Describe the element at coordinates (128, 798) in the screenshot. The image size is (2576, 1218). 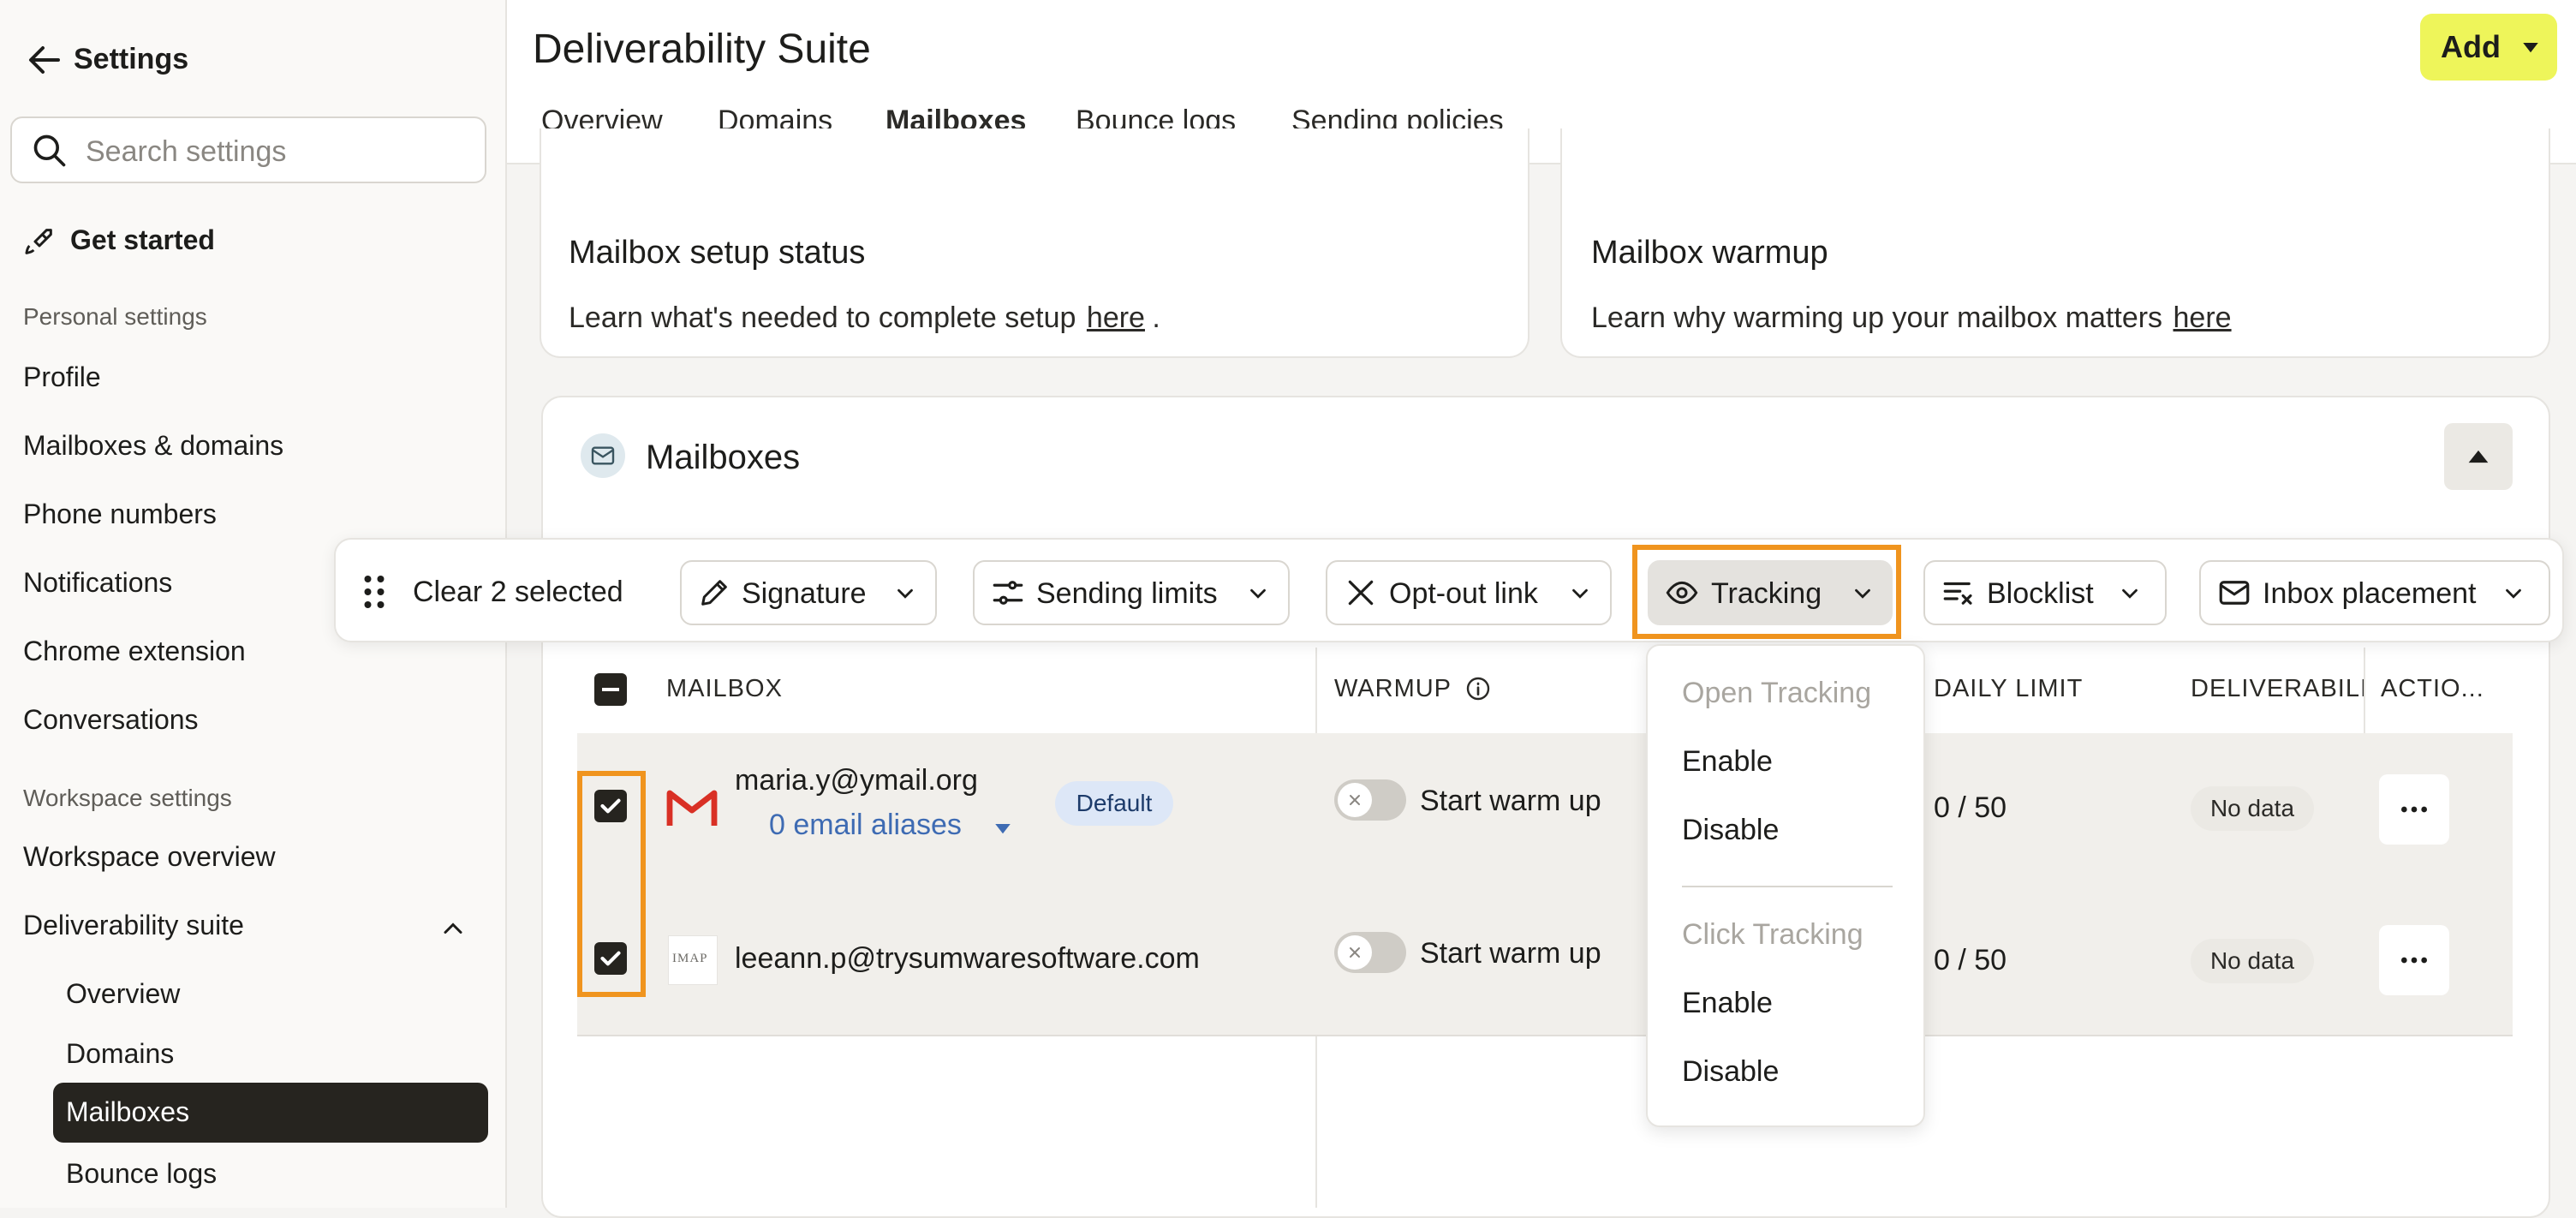
I see `workspace-settings-heading: Workspace settings` at that location.